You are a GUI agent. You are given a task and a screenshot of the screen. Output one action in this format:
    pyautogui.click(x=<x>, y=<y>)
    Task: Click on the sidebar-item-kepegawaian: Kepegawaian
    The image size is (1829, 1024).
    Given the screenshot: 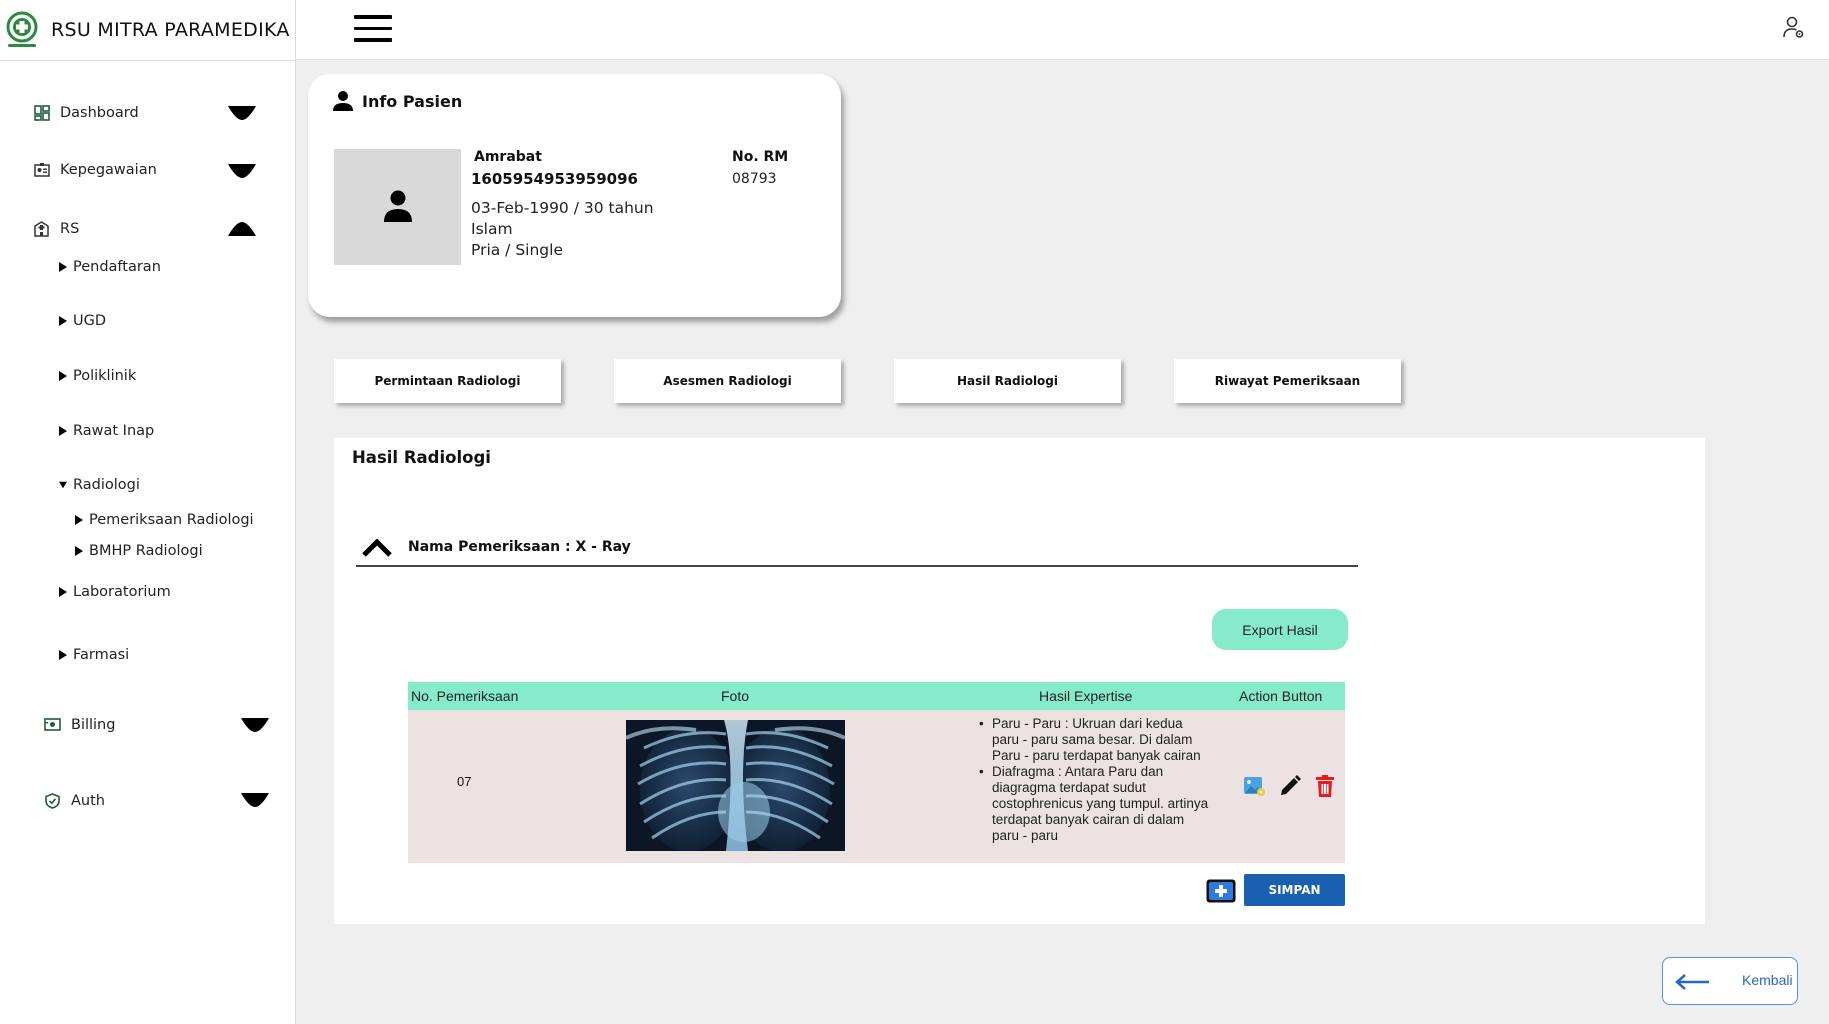 What is the action you would take?
    pyautogui.click(x=95, y=169)
    